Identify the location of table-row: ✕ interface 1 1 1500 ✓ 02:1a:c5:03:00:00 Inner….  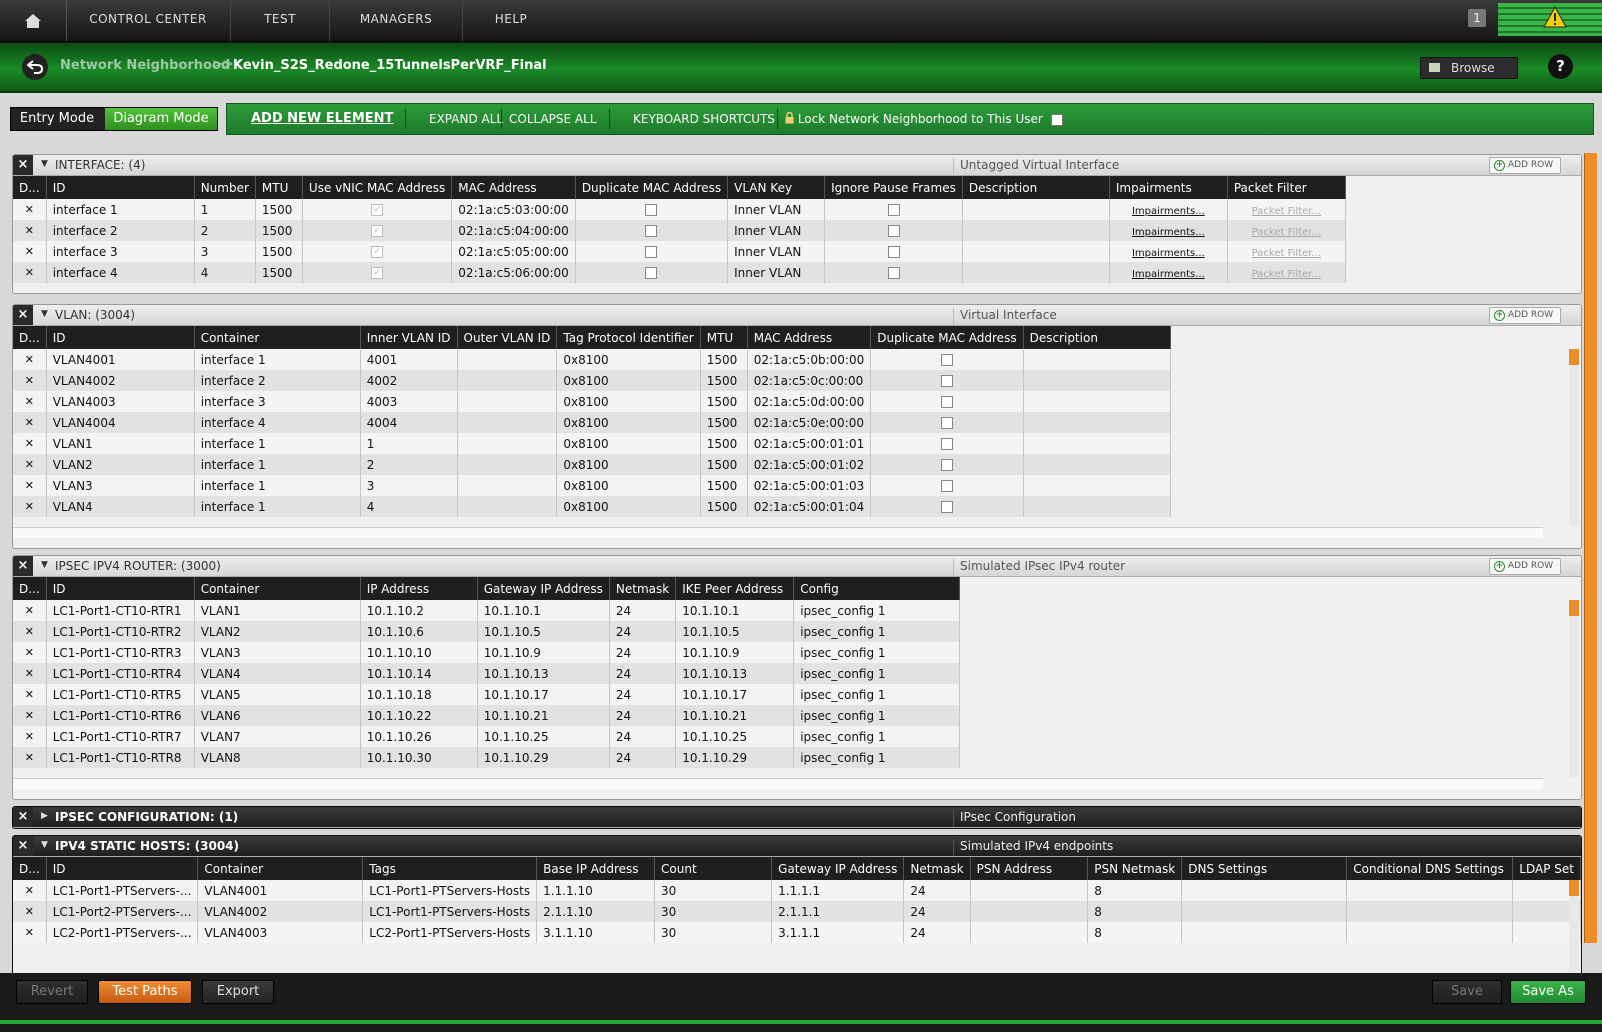
(679, 209).